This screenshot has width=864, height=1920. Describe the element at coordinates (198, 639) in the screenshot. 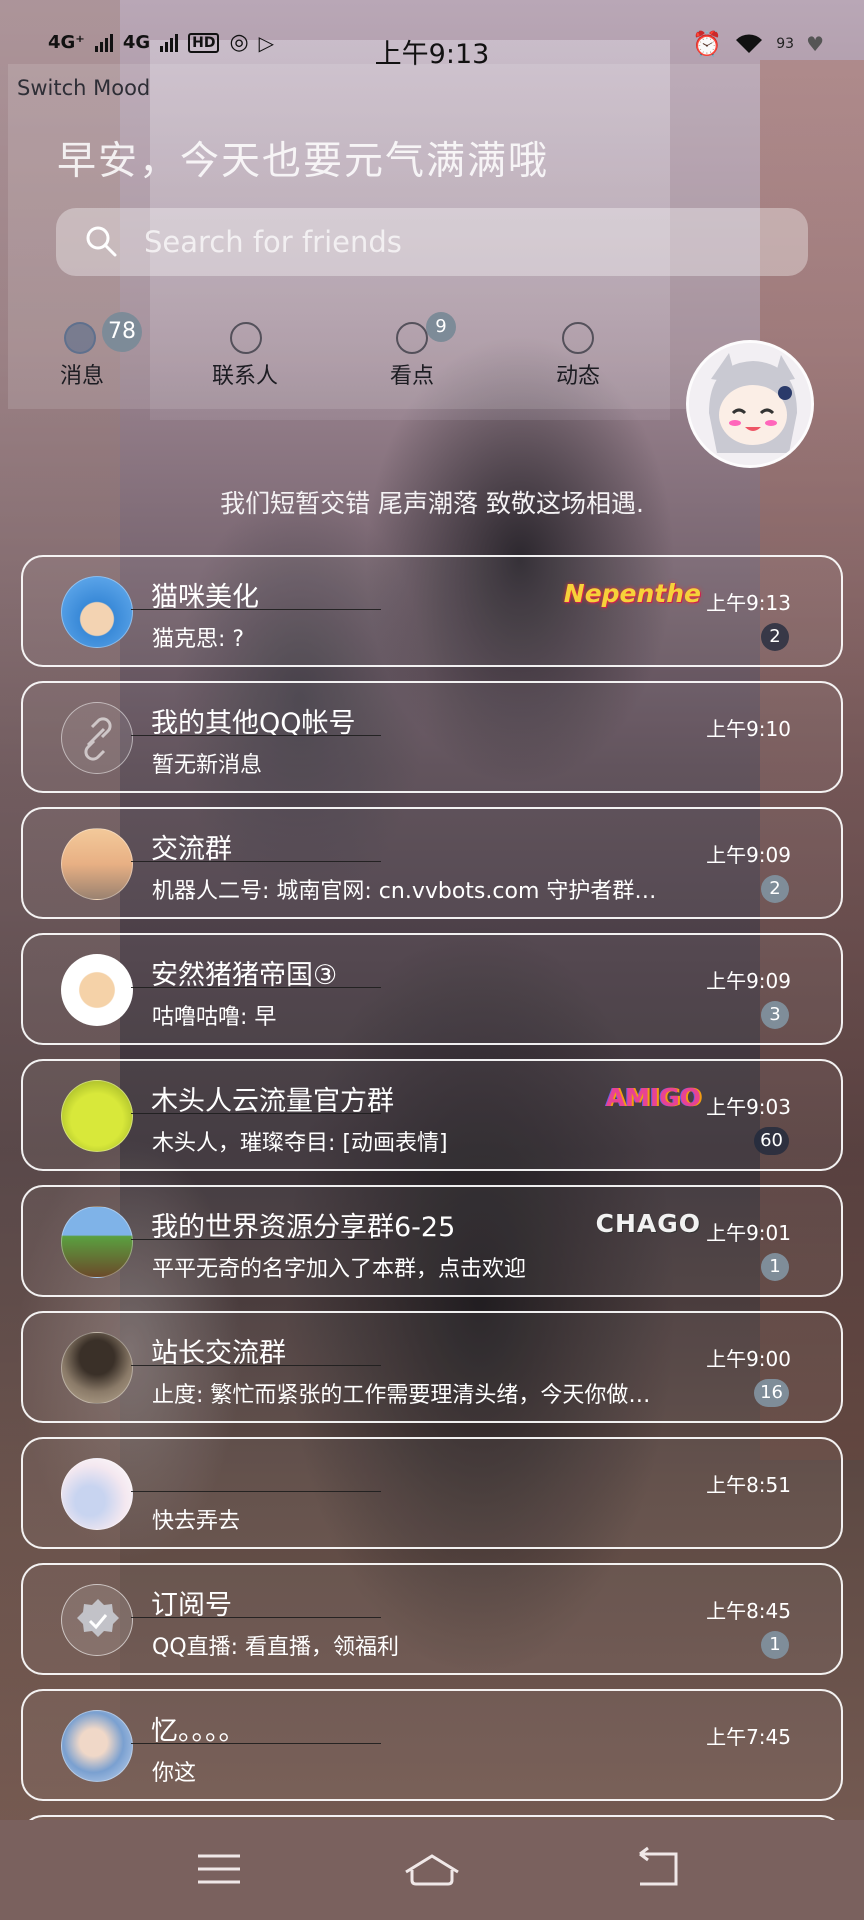

I see `chat-preview: 猫克思: ?` at that location.